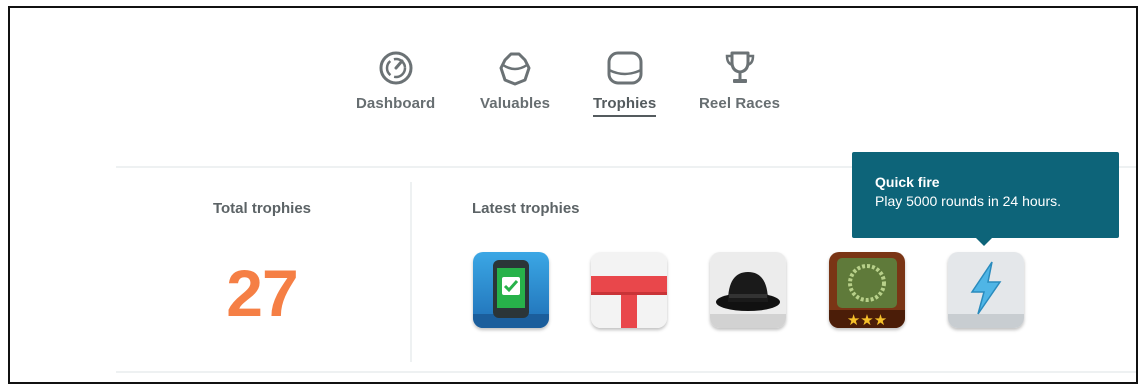 This screenshot has height=389, width=1144. What do you see at coordinates (262, 208) in the screenshot?
I see `total-trophies-label: Total trophies` at bounding box center [262, 208].